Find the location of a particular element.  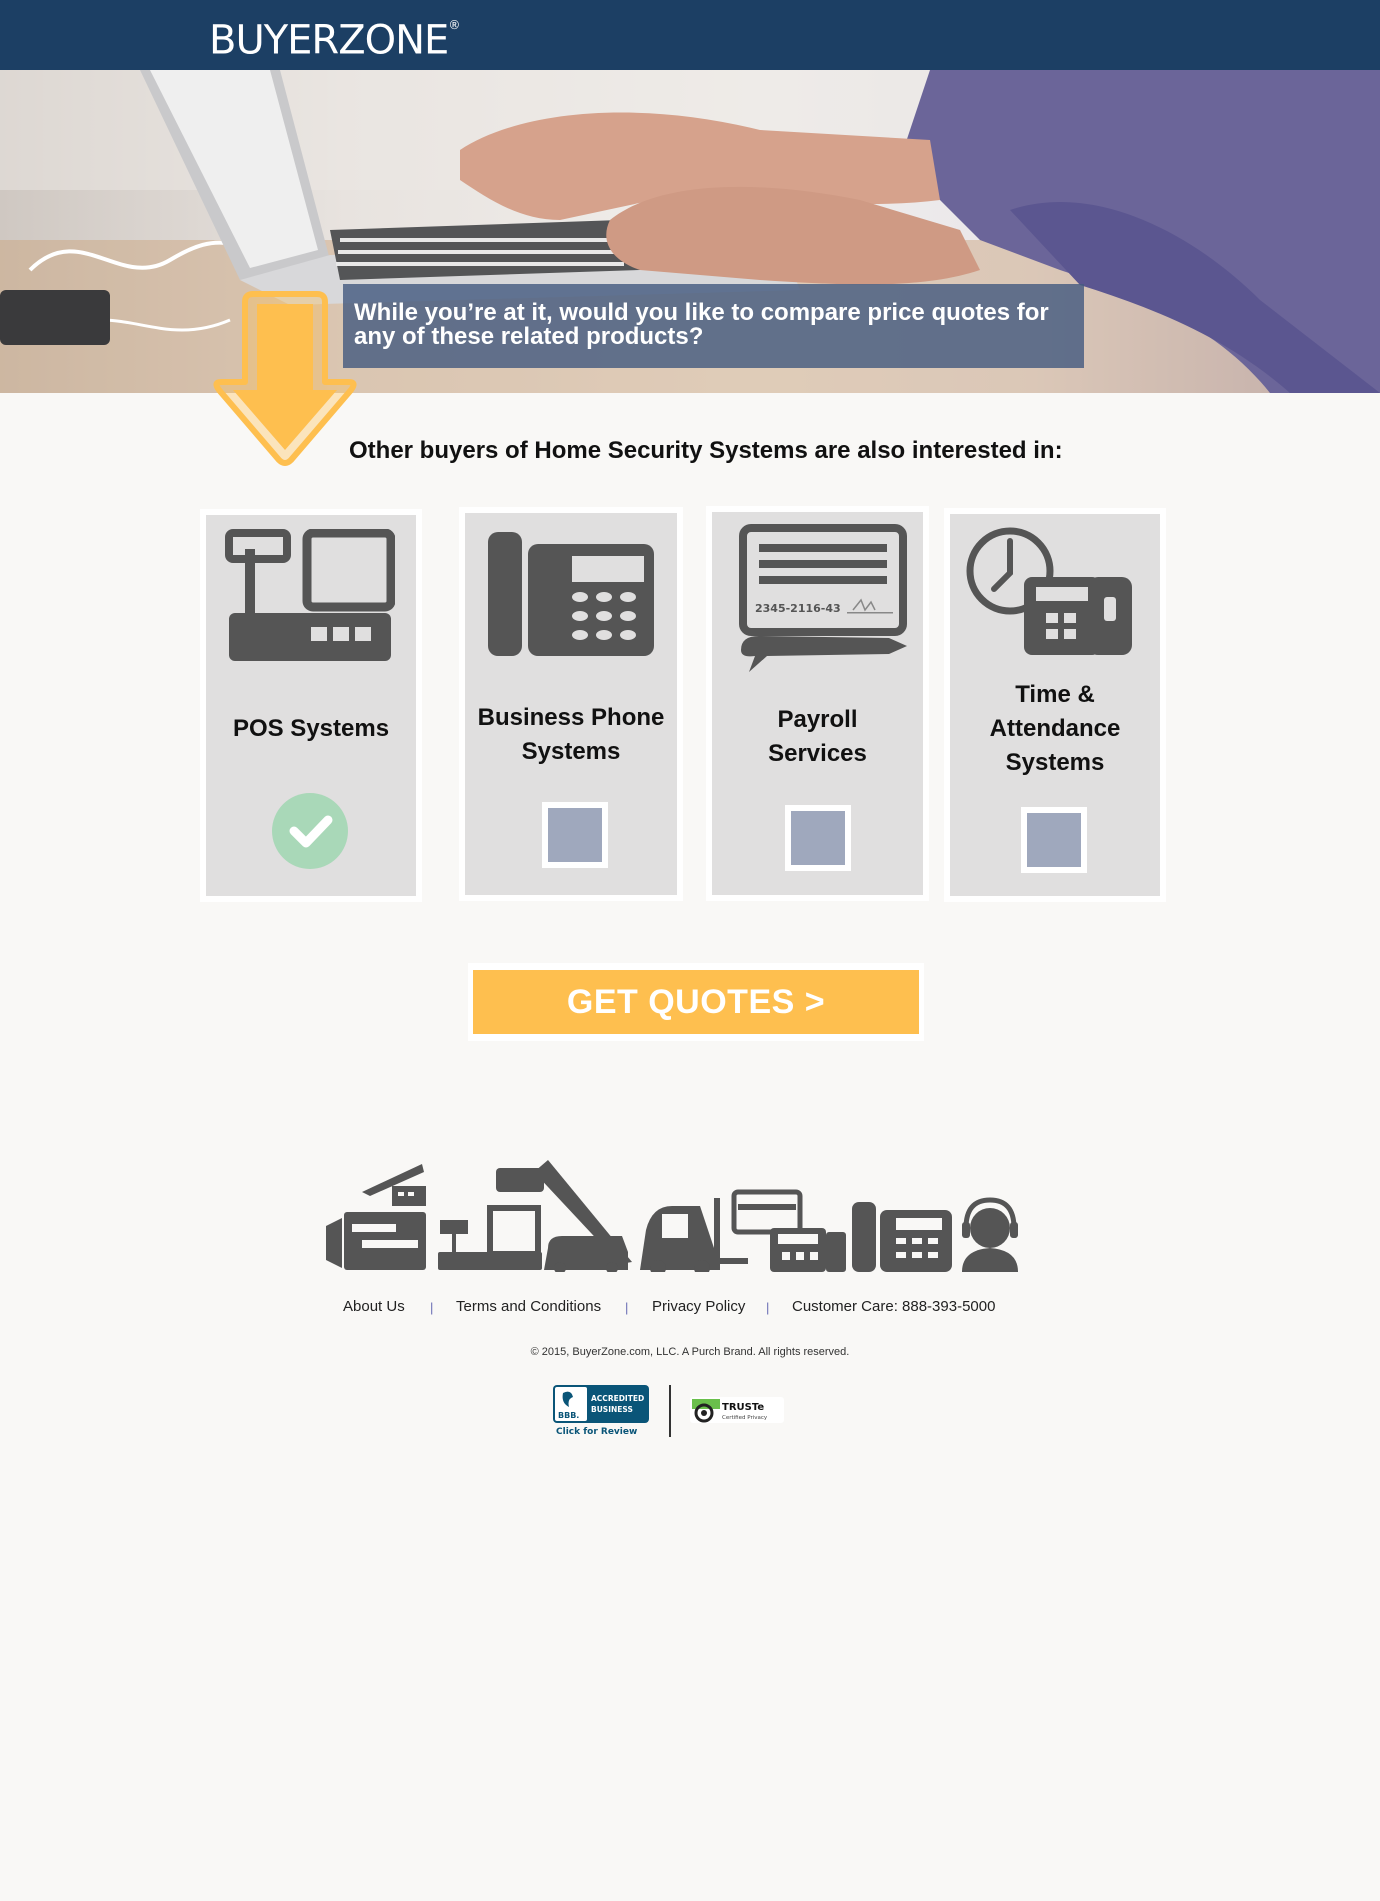

svg-text: BBB. is located at coordinates (568, 1415).